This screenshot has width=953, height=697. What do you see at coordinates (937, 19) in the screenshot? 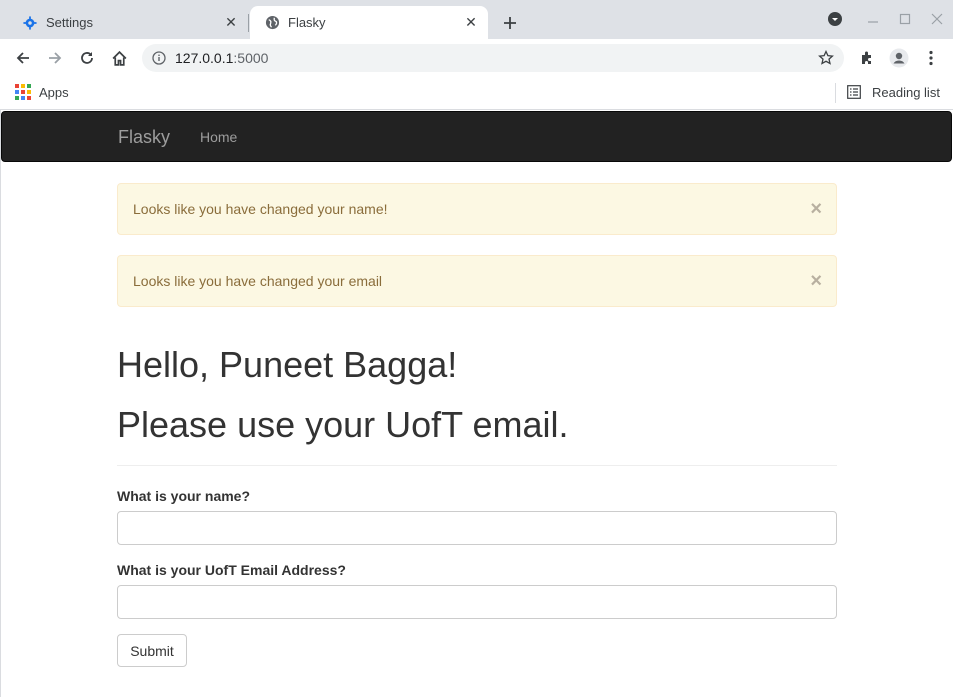
I see `close-window-icon` at bounding box center [937, 19].